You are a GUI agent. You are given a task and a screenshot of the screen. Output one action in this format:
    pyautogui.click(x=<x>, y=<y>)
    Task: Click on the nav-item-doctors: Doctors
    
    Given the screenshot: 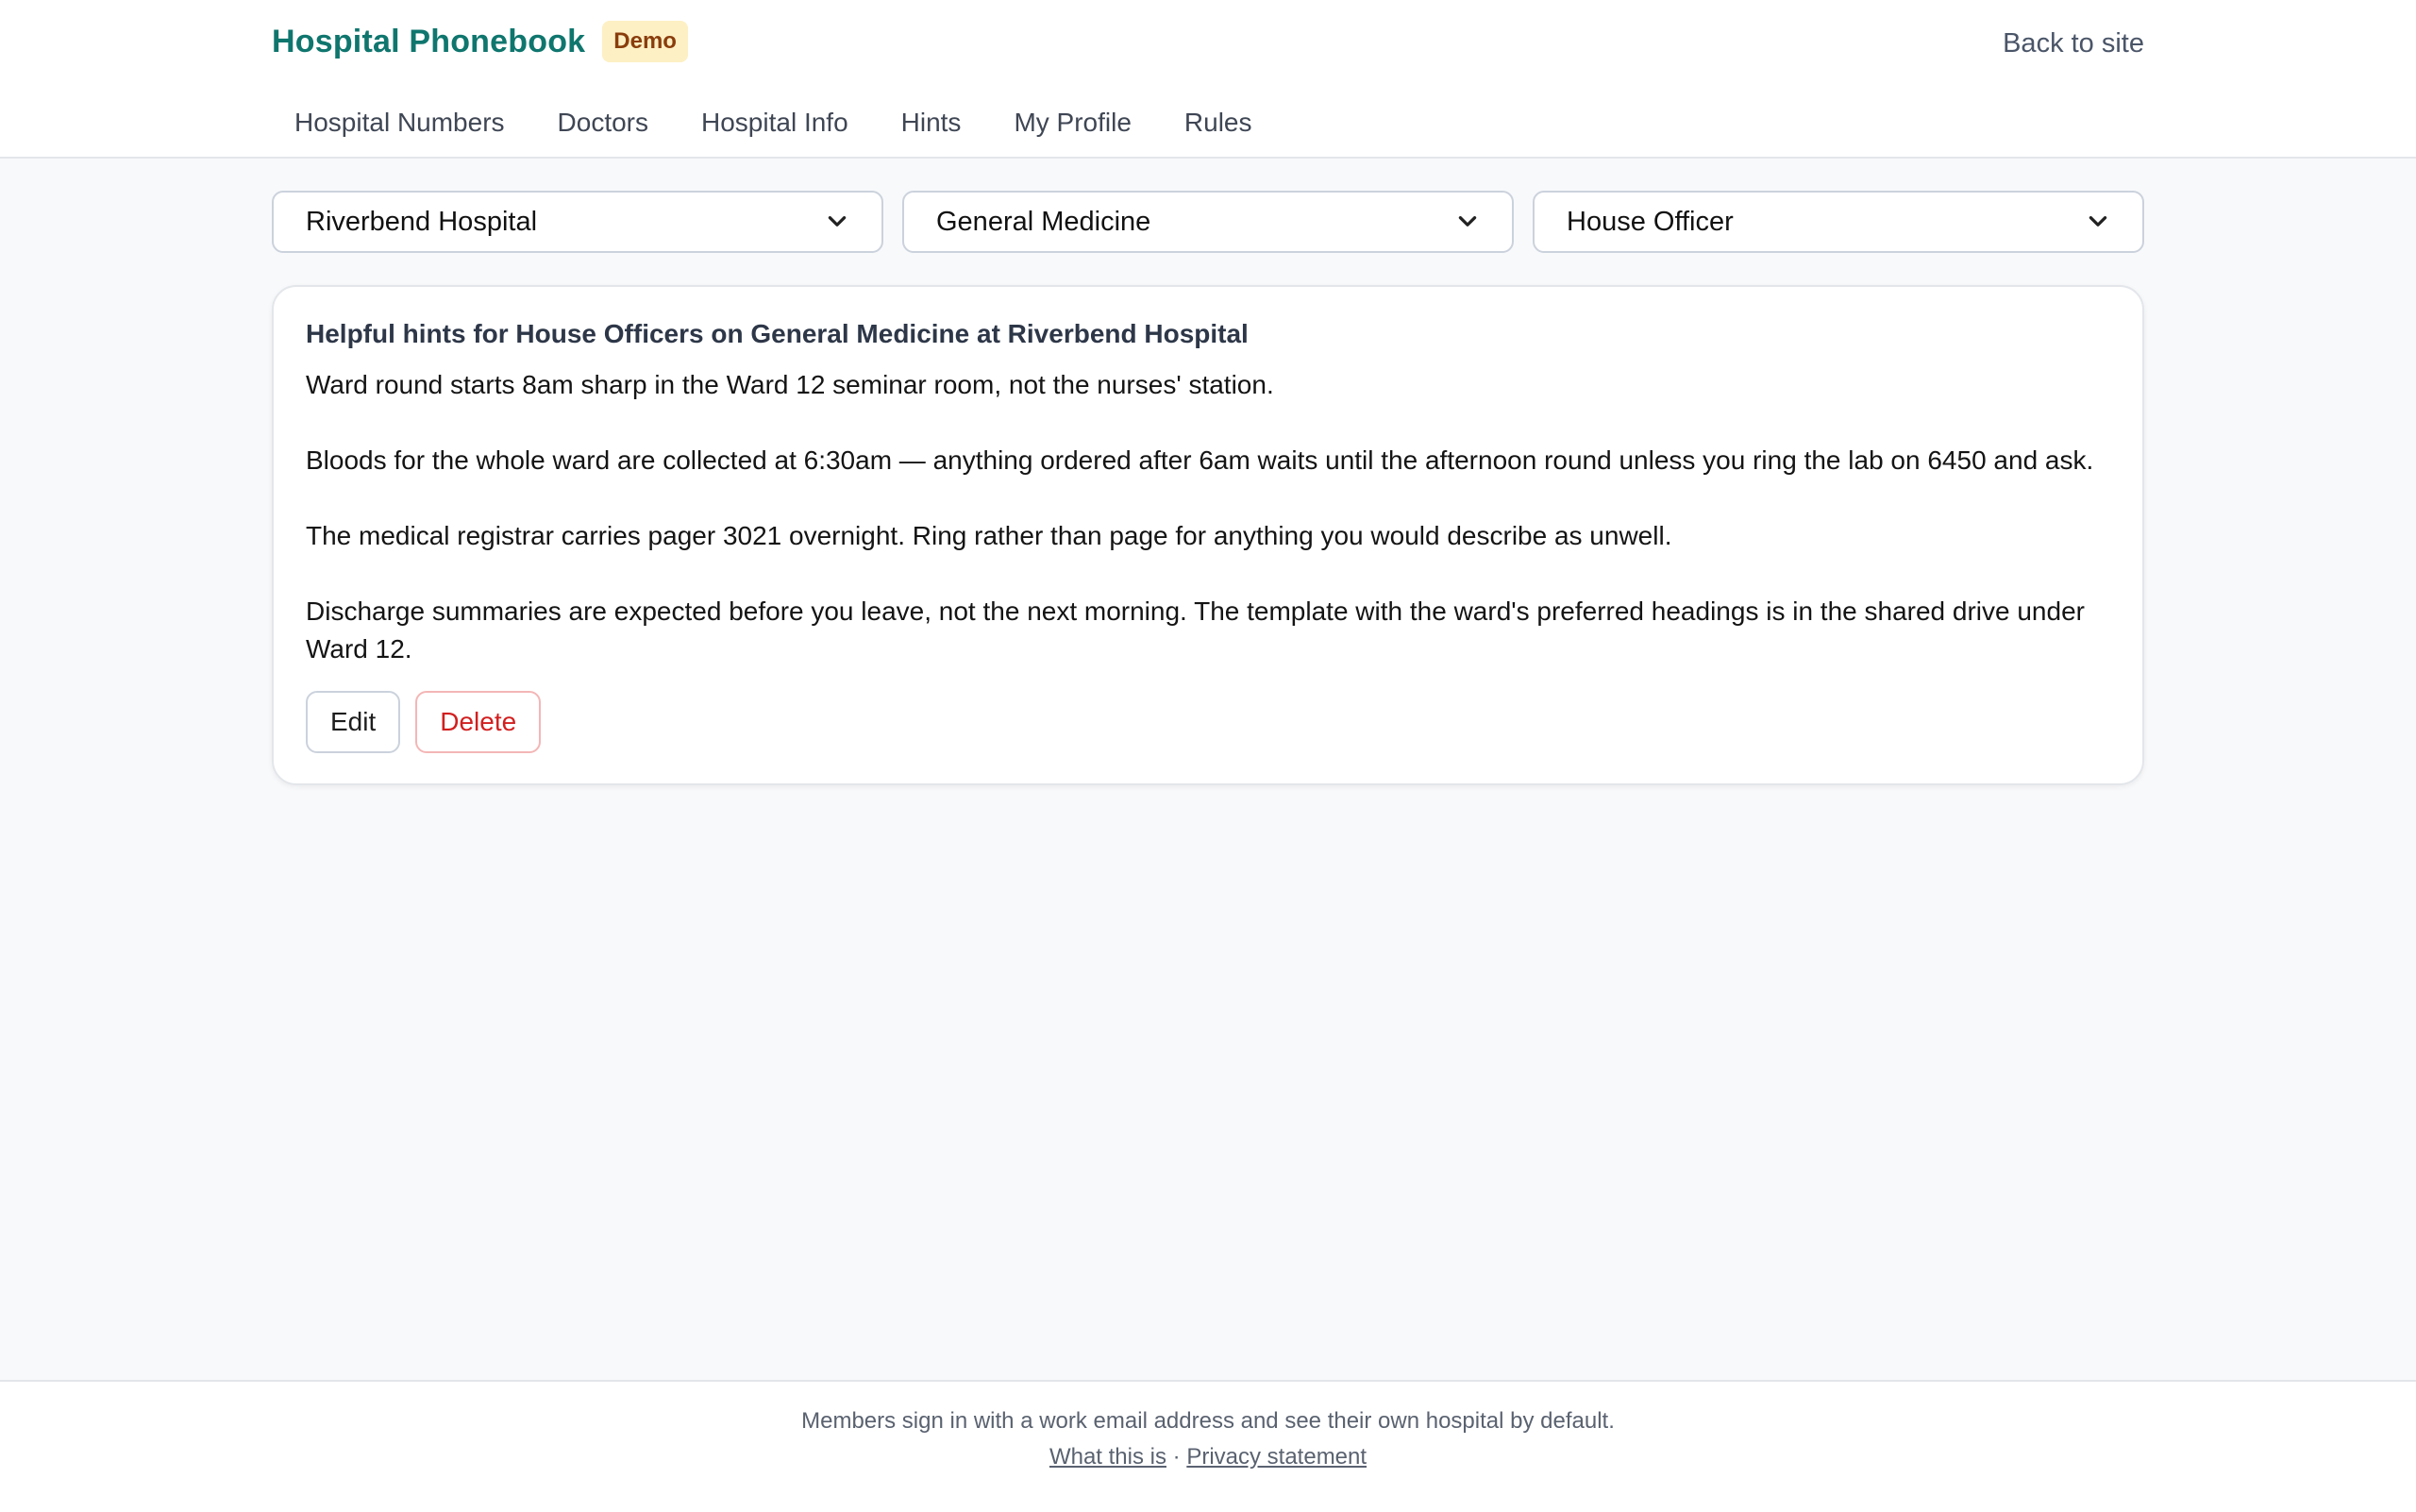 What is the action you would take?
    pyautogui.click(x=603, y=114)
    